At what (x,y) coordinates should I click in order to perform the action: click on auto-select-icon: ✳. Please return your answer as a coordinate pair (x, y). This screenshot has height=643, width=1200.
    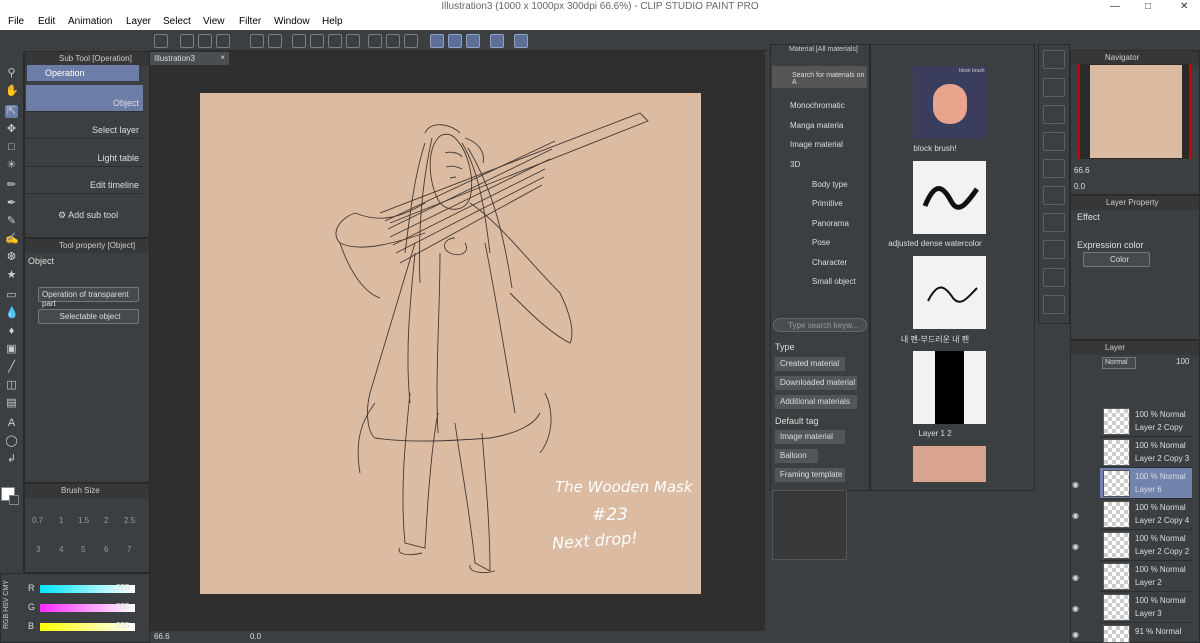
    Looking at the image, I should click on (11, 165).